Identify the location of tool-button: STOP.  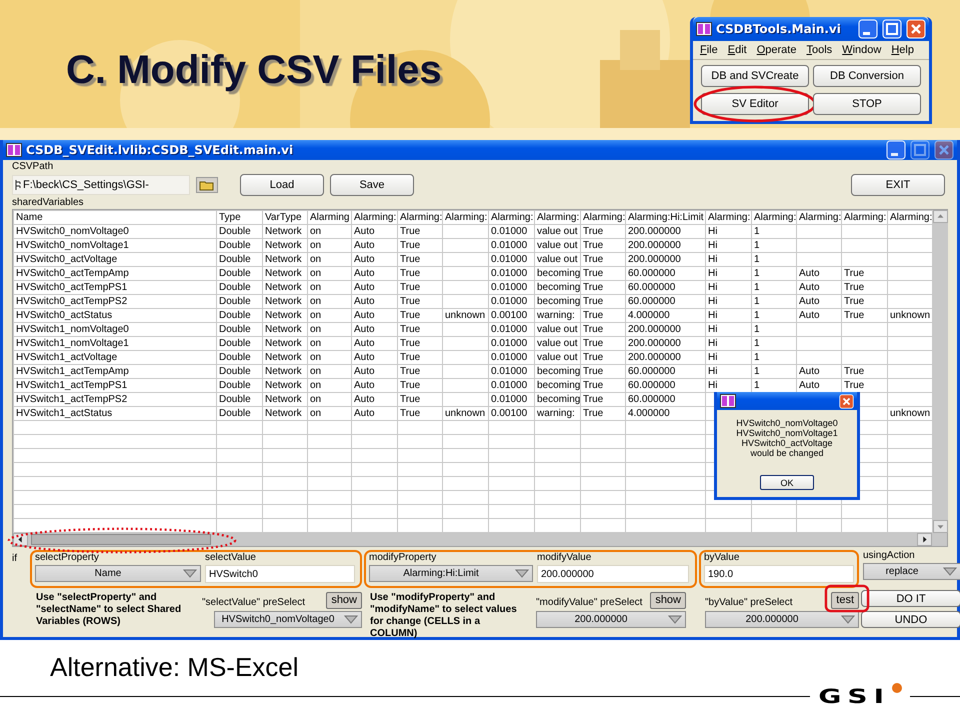
(867, 103).